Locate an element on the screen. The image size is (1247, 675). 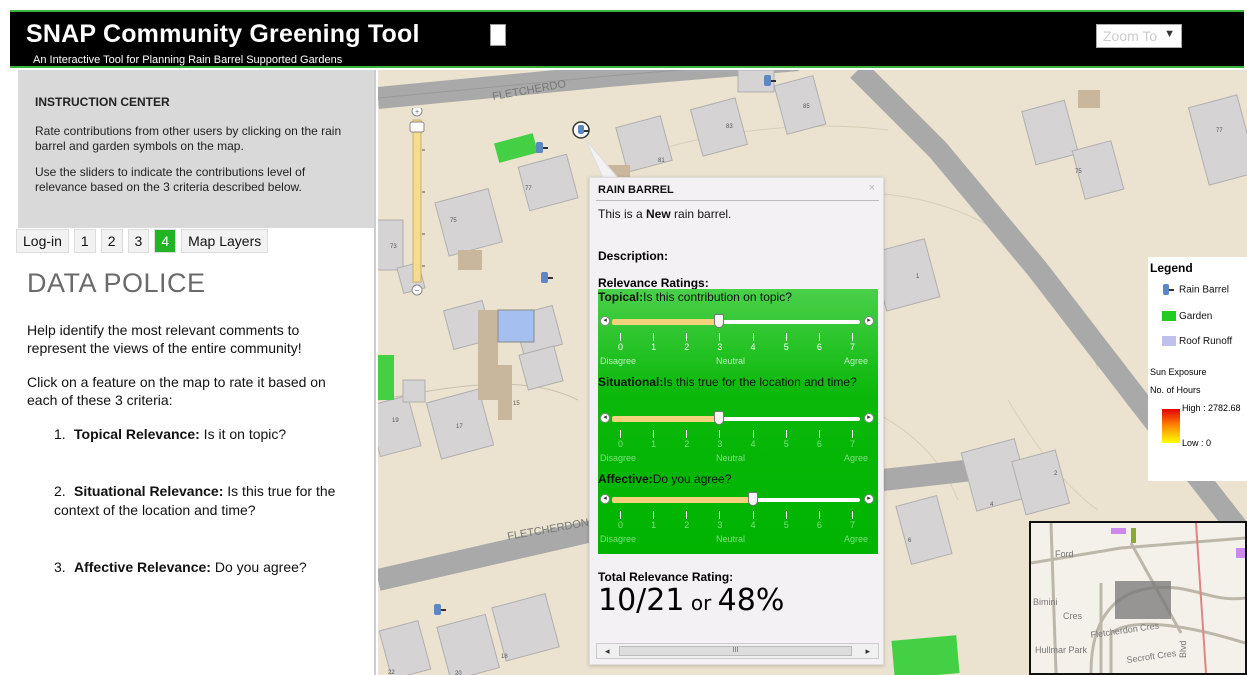
overview-label: Blvd is located at coordinates (1183, 649).